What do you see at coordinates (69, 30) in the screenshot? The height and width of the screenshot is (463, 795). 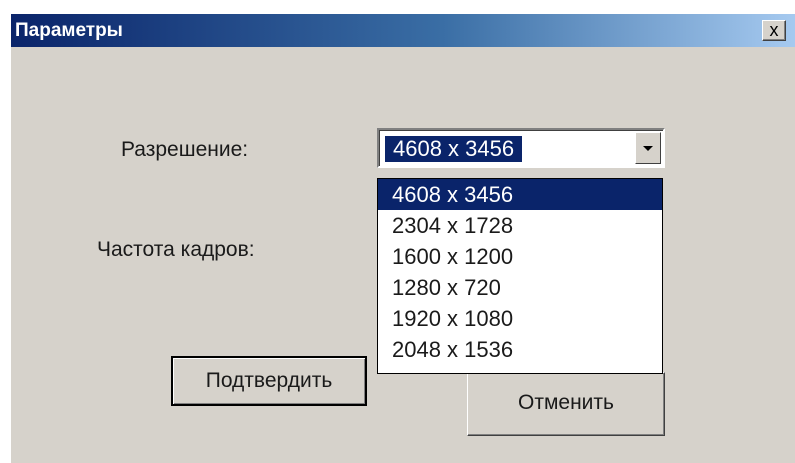 I see `window-title: Параметры` at bounding box center [69, 30].